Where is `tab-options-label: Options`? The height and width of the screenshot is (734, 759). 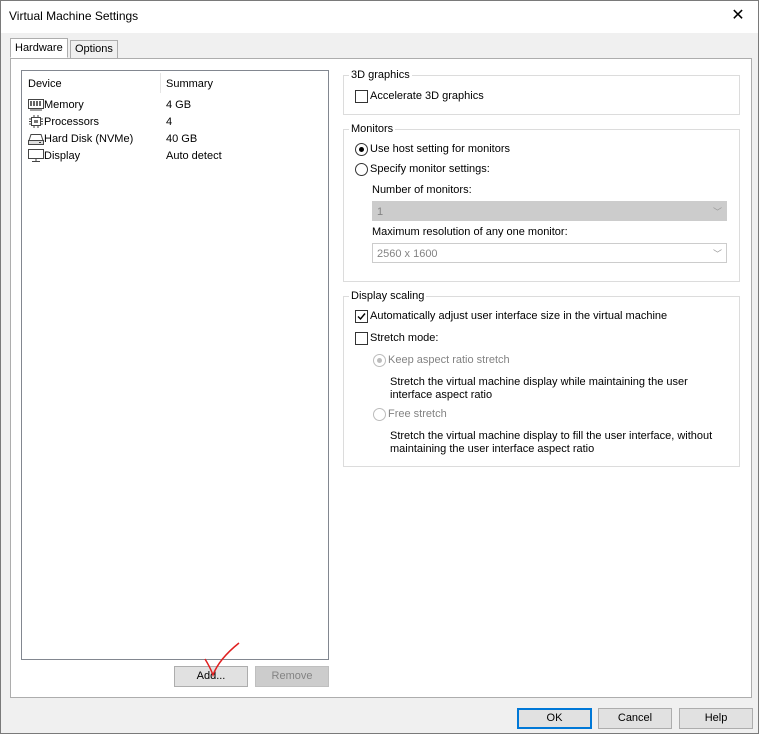
tab-options-label: Options is located at coordinates (94, 49).